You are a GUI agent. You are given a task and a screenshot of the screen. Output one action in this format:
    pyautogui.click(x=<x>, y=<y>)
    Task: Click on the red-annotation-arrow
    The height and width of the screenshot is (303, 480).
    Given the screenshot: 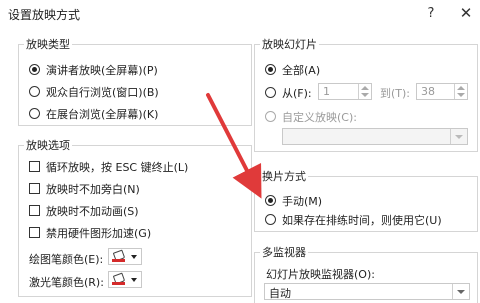 What is the action you would take?
    pyautogui.click(x=234, y=146)
    